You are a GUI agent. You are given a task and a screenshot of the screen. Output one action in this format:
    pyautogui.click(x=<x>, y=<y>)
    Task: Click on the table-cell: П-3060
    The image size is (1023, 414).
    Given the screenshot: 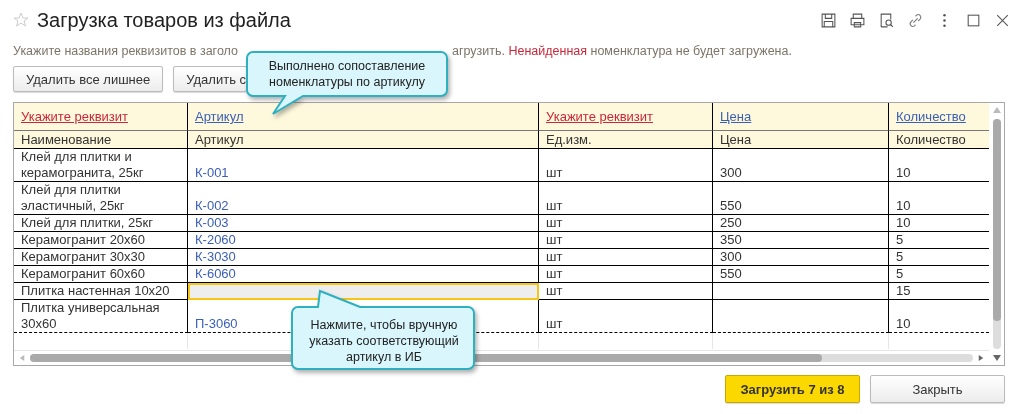 What is the action you would take?
    pyautogui.click(x=216, y=324)
    